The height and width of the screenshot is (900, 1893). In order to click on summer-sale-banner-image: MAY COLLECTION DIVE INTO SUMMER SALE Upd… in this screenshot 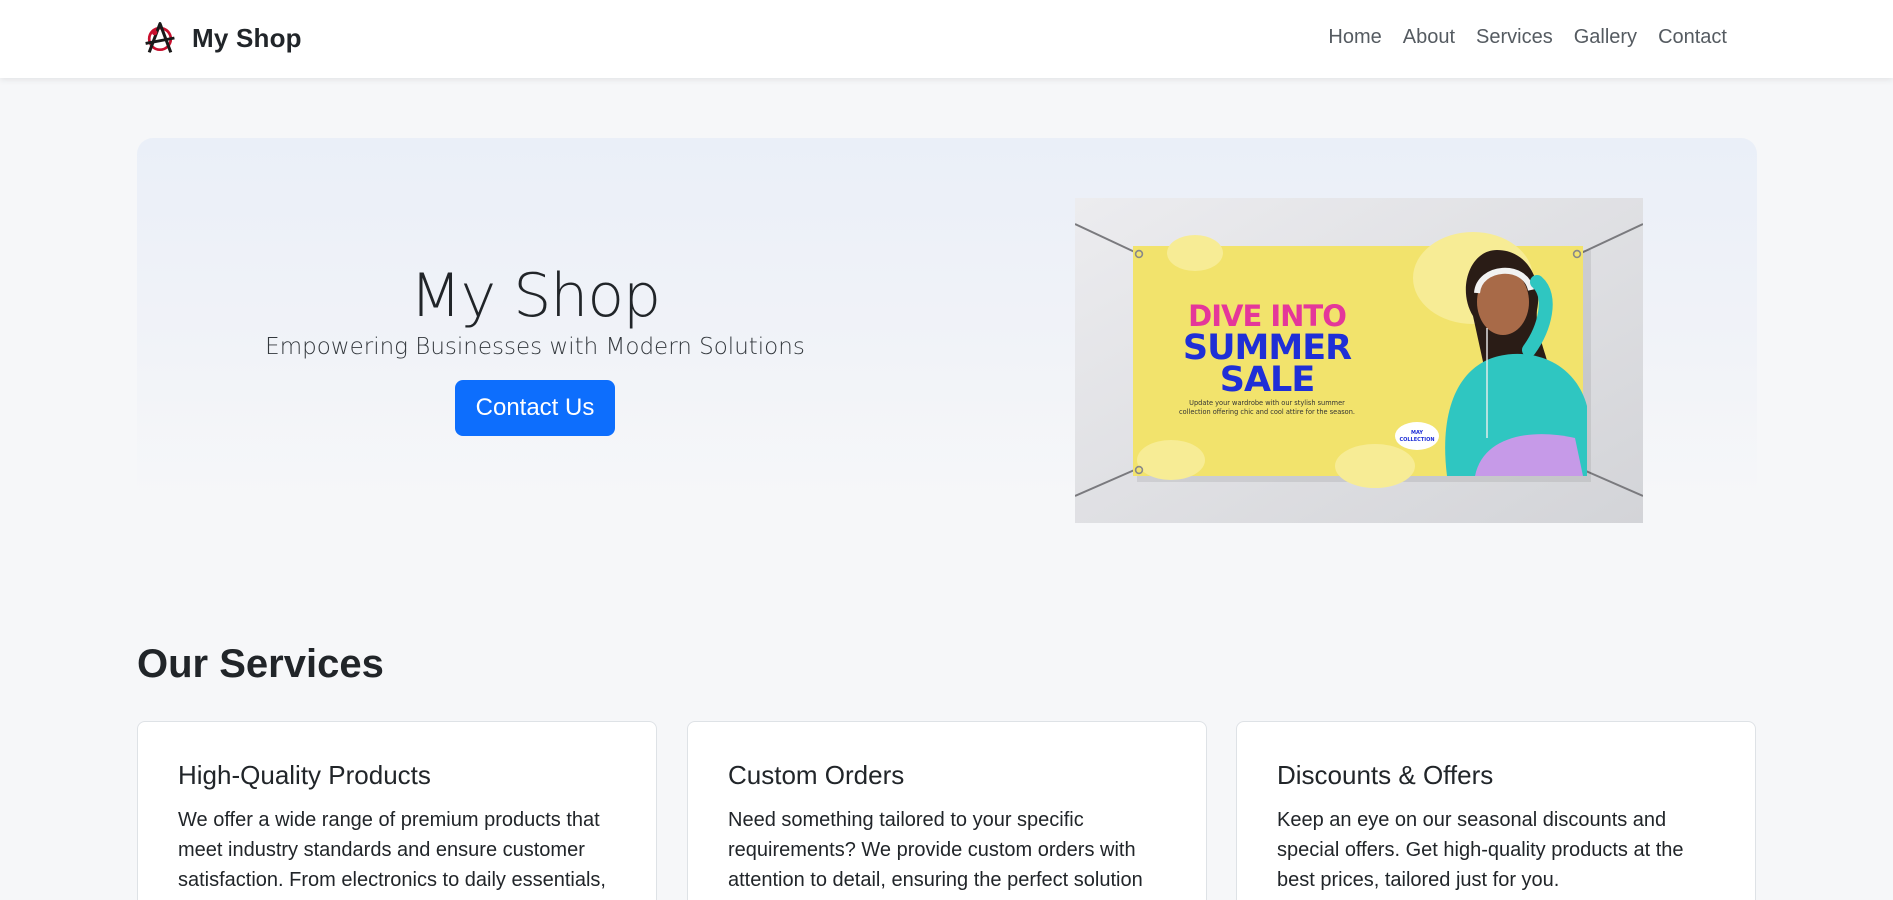, I will do `click(1359, 360)`.